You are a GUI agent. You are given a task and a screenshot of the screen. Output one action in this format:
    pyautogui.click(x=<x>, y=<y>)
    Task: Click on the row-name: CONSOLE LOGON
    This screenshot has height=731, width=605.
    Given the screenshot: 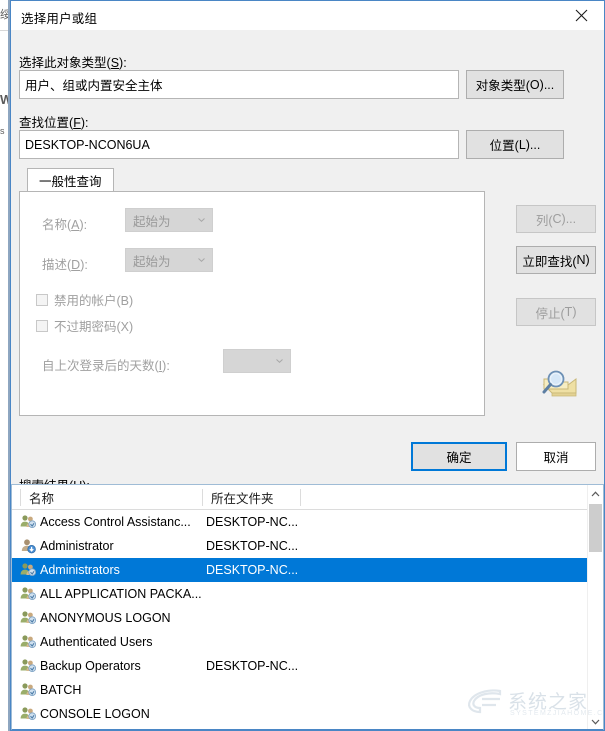 What is the action you would take?
    pyautogui.click(x=95, y=714)
    